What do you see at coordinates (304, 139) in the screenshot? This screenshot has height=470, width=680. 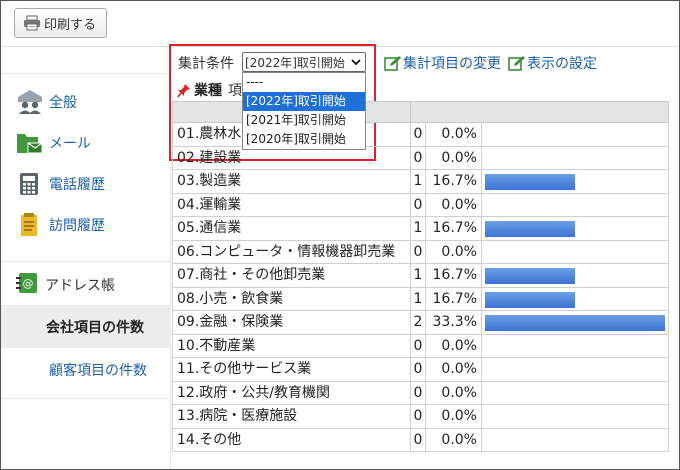 I see `dropdown-option: [2020年]取引開始` at bounding box center [304, 139].